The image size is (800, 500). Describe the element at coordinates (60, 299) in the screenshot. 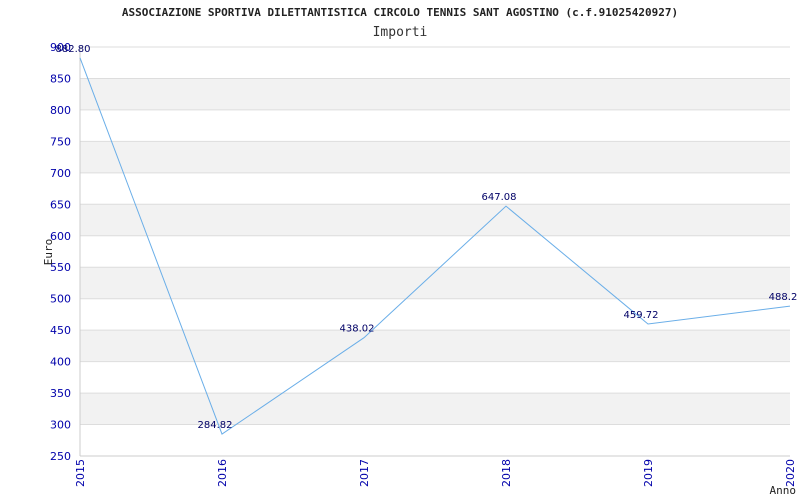

I see `y-tick-label: 500` at that location.